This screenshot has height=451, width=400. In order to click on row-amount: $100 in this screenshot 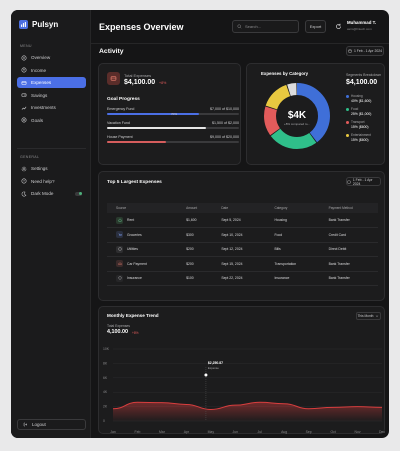, I will do `click(195, 278)`.